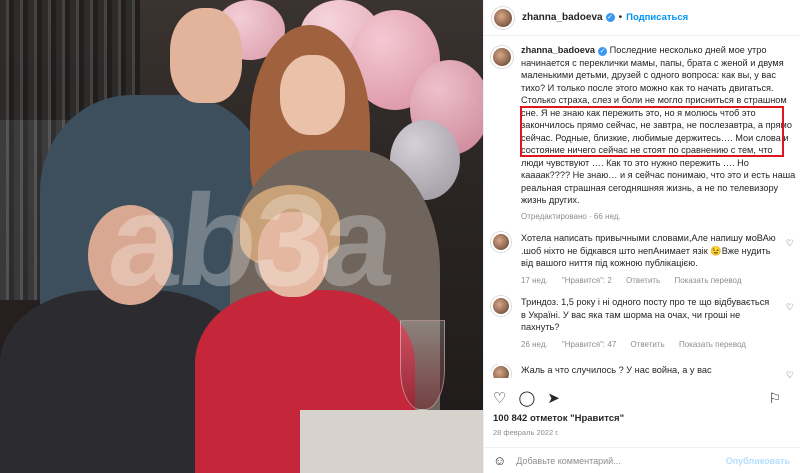 This screenshot has height=473, width=800. What do you see at coordinates (562, 17) in the screenshot?
I see `username-link: zhanna_badoeva` at bounding box center [562, 17].